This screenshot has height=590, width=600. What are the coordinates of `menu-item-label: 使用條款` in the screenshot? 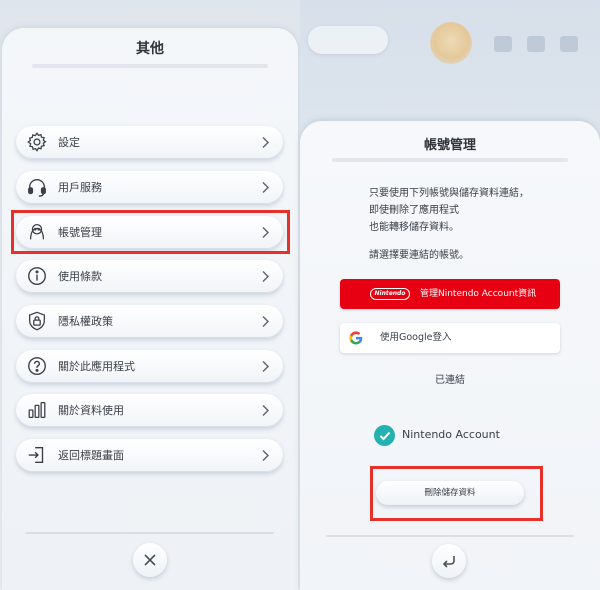 It's located at (80, 276).